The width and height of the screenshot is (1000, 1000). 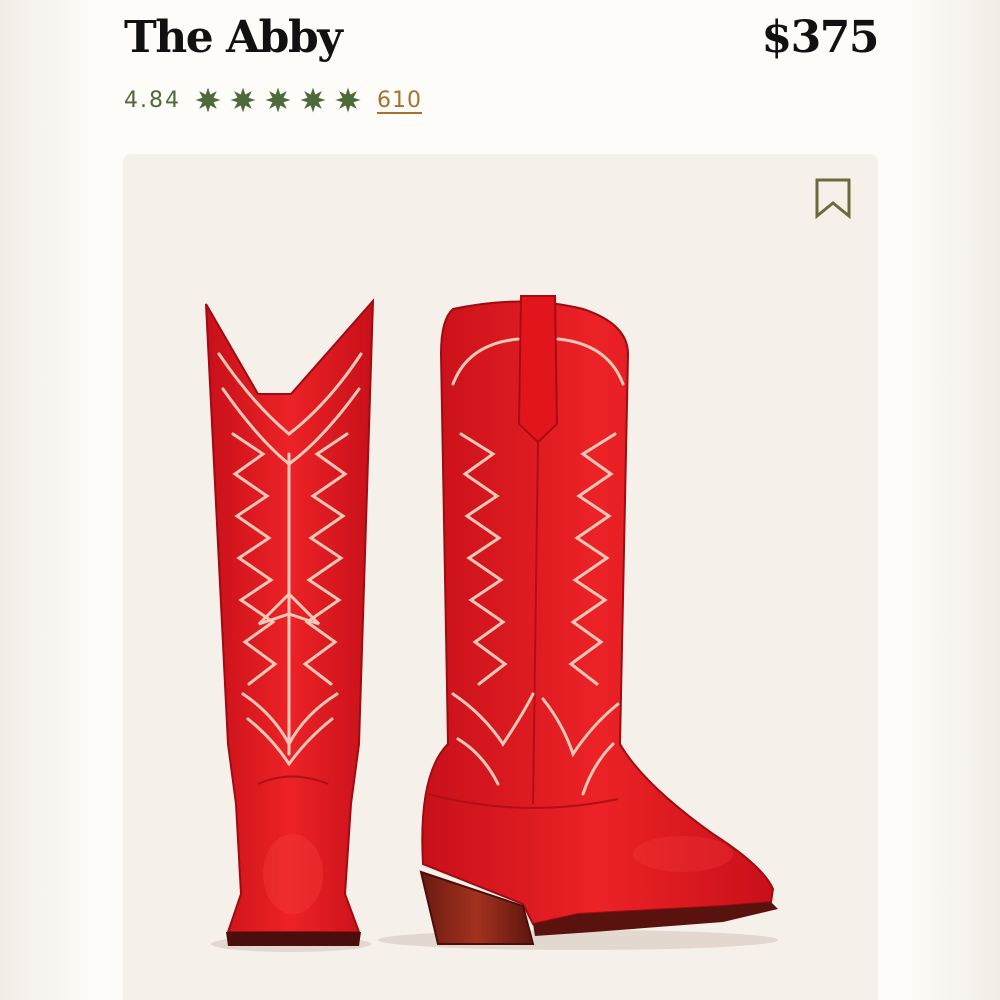 I want to click on product-title: The Abby, so click(x=233, y=37).